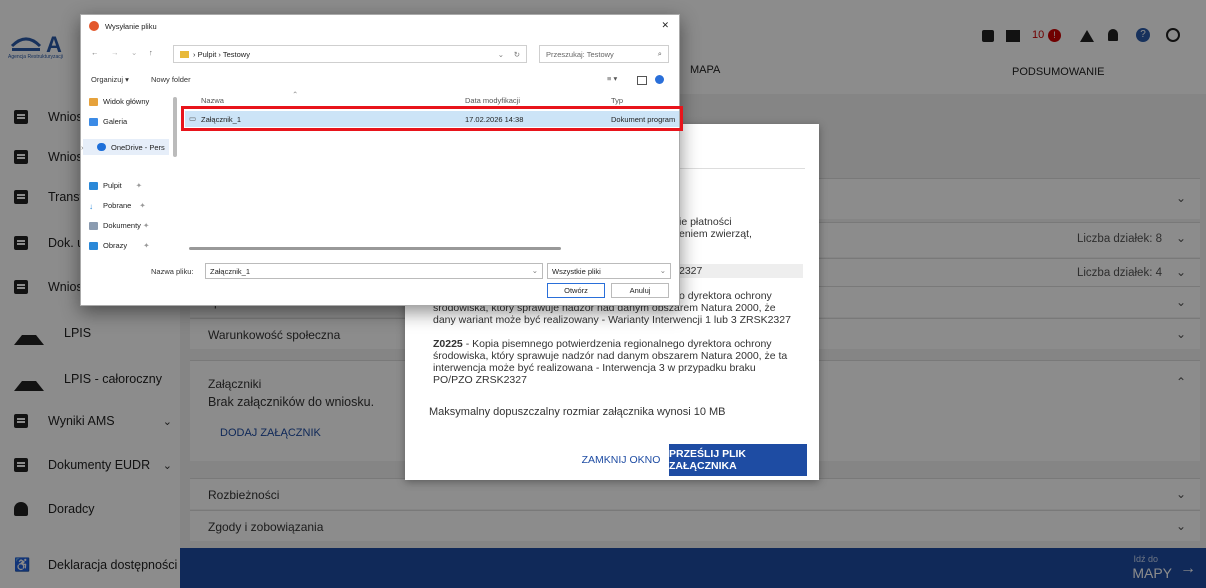 The height and width of the screenshot is (588, 1206). What do you see at coordinates (738, 460) in the screenshot?
I see `send-attachment-button: PRZEŚLIJ PLIK ZAŁĄCZNIKA` at bounding box center [738, 460].